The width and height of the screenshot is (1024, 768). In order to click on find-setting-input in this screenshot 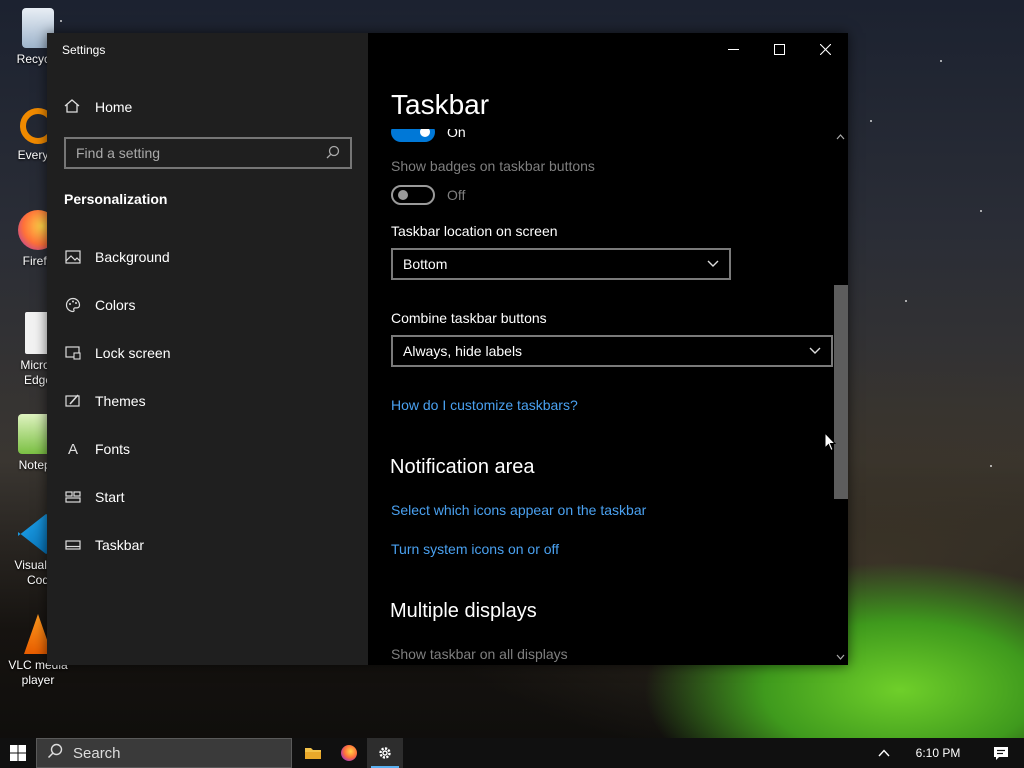, I will do `click(201, 153)`.